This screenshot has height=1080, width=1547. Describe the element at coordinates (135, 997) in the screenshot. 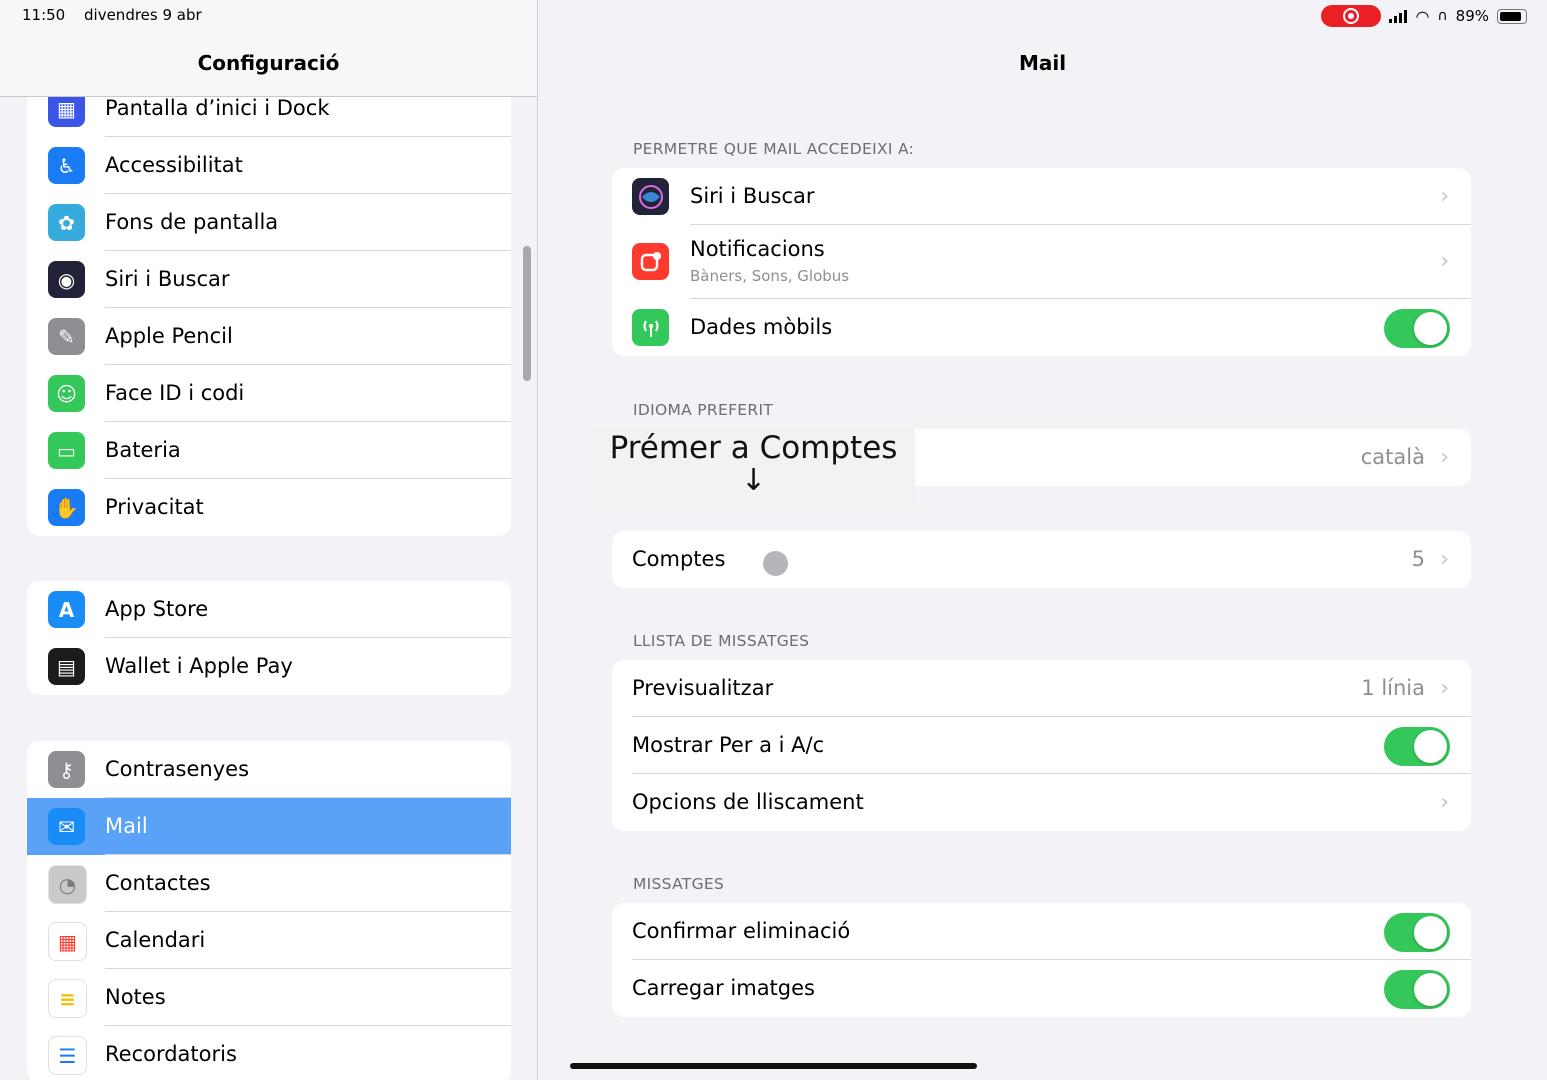

I see `sidebar-item-label: Notes` at that location.